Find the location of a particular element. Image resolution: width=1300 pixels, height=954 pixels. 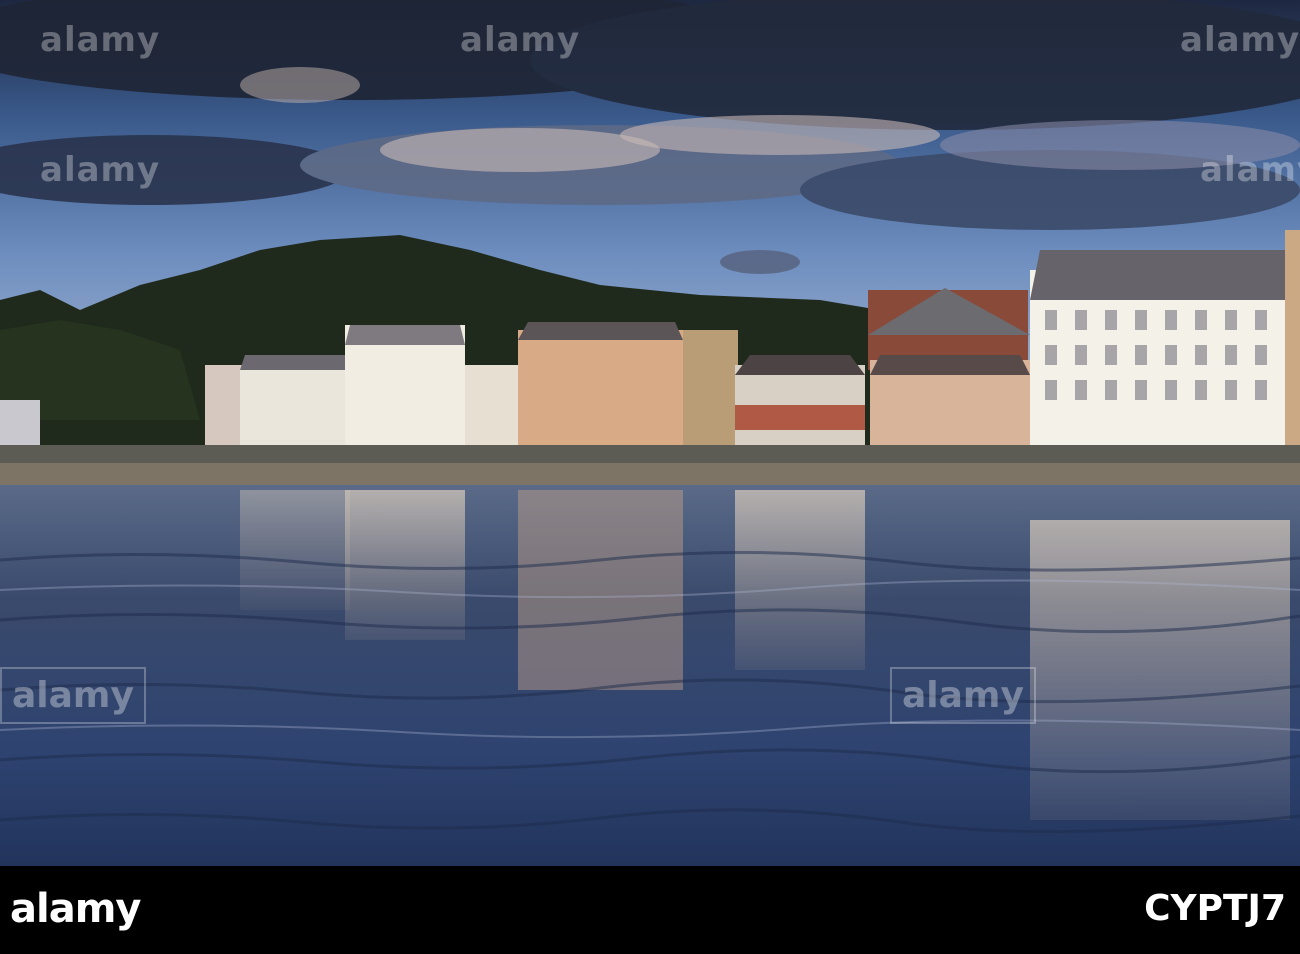

footer-bar is located at coordinates (650, 910).